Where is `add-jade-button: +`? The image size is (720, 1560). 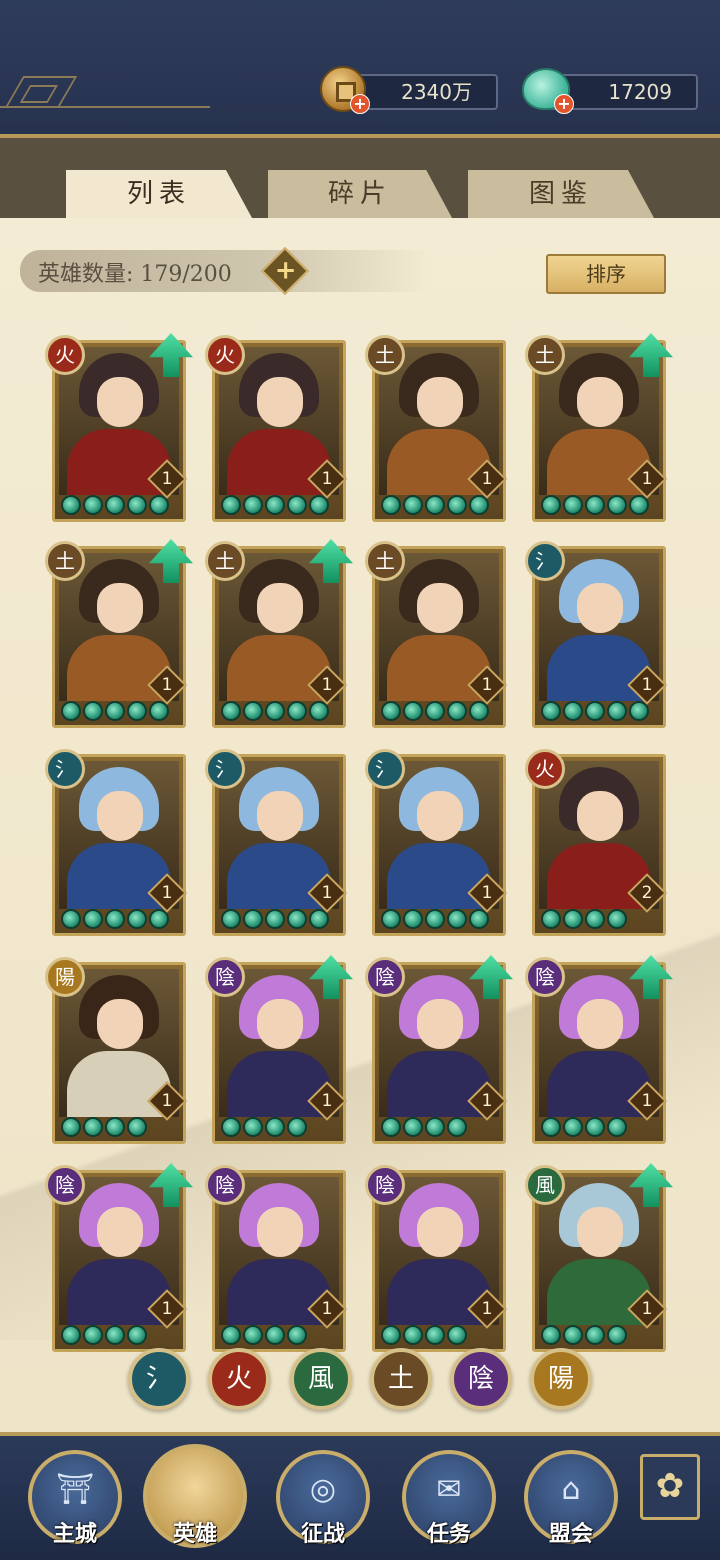 add-jade-button: + is located at coordinates (564, 104).